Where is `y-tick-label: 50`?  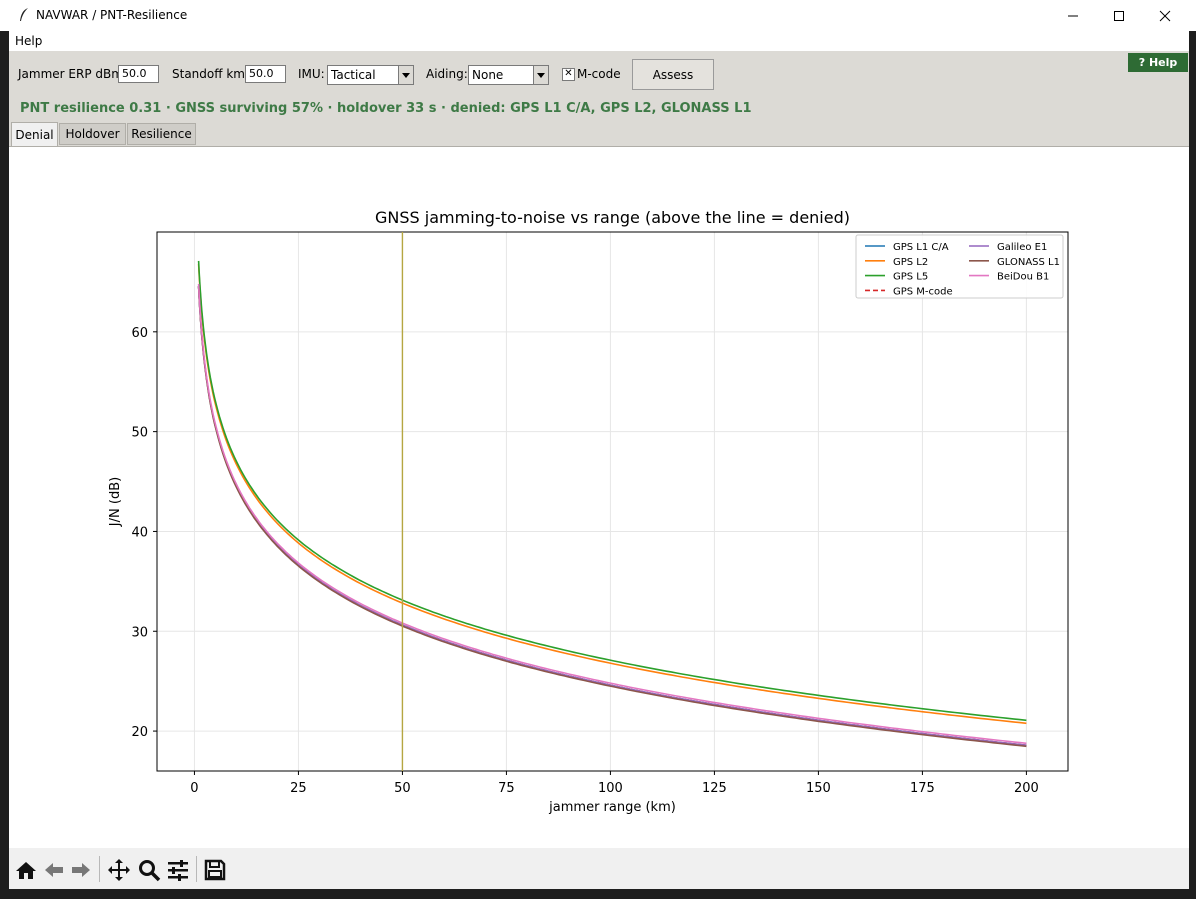
y-tick-label: 50 is located at coordinates (139, 433).